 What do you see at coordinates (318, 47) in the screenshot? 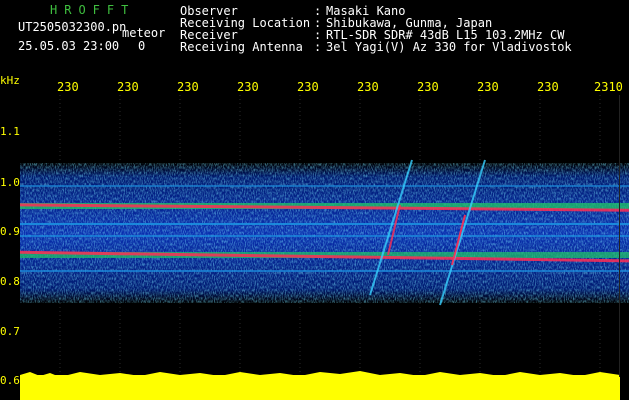
I see `colon-3: :` at bounding box center [318, 47].